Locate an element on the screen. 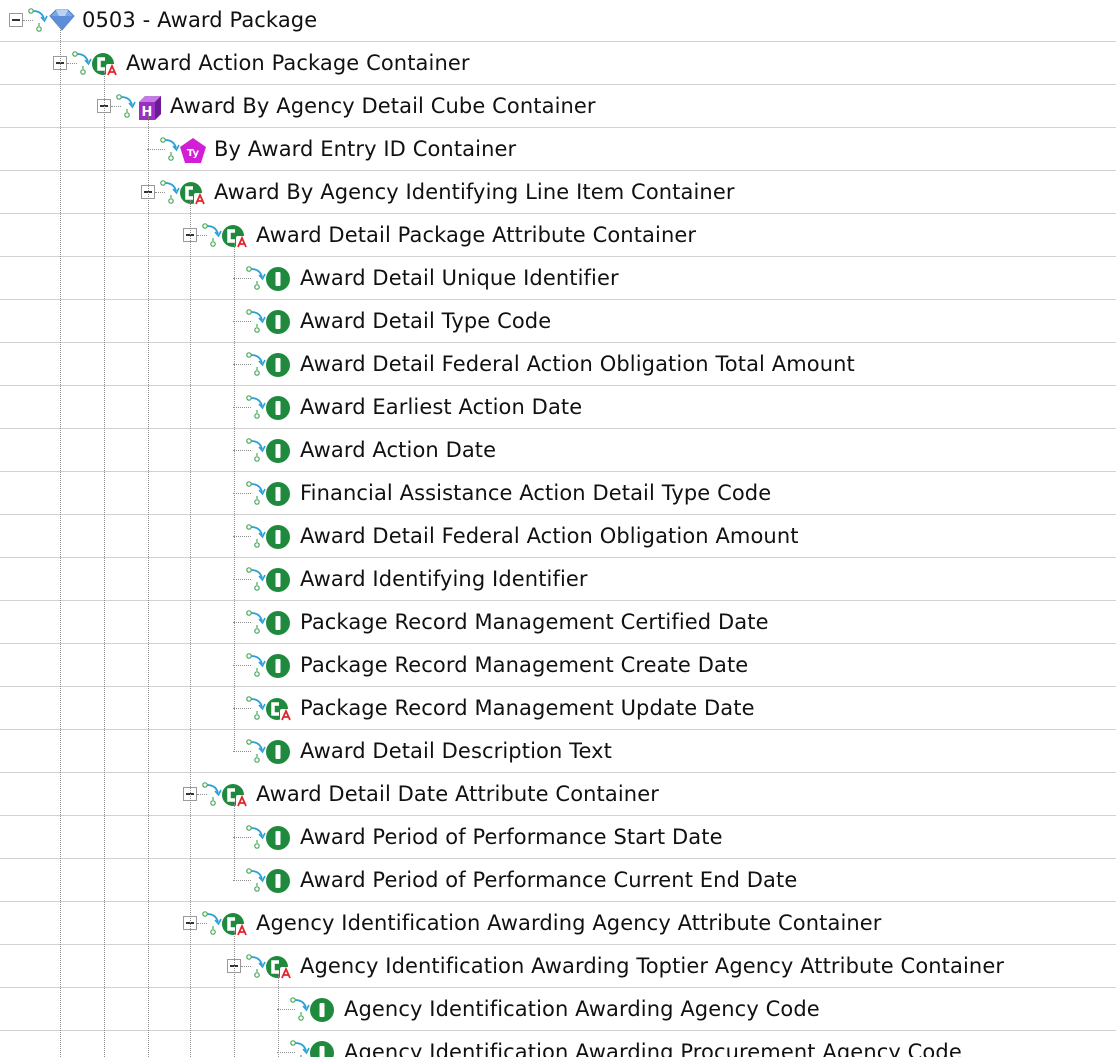 Image resolution: width=1116 pixels, height=1057 pixels. svg-text: Ty is located at coordinates (193, 153).